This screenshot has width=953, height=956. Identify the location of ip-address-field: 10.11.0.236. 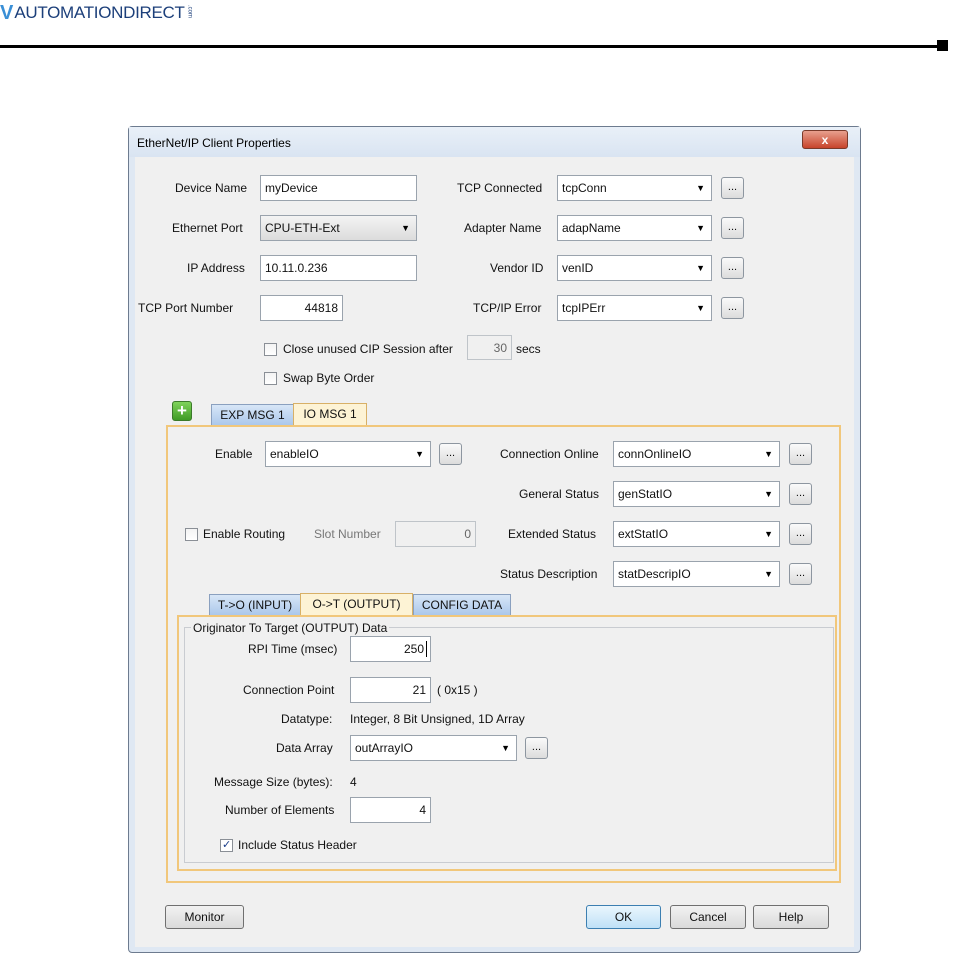
(338, 268).